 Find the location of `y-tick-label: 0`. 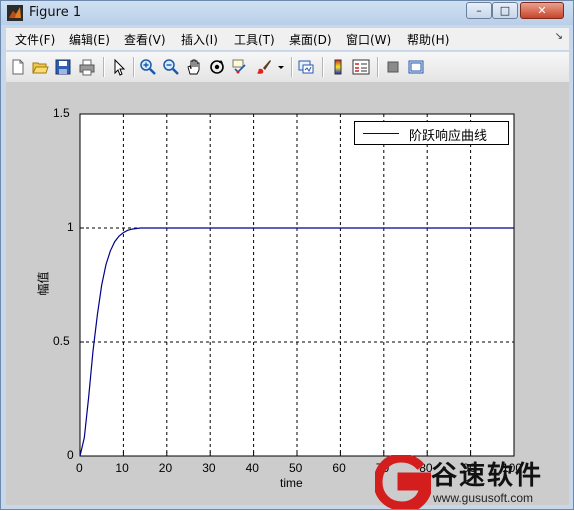

y-tick-label: 0 is located at coordinates (70, 455).